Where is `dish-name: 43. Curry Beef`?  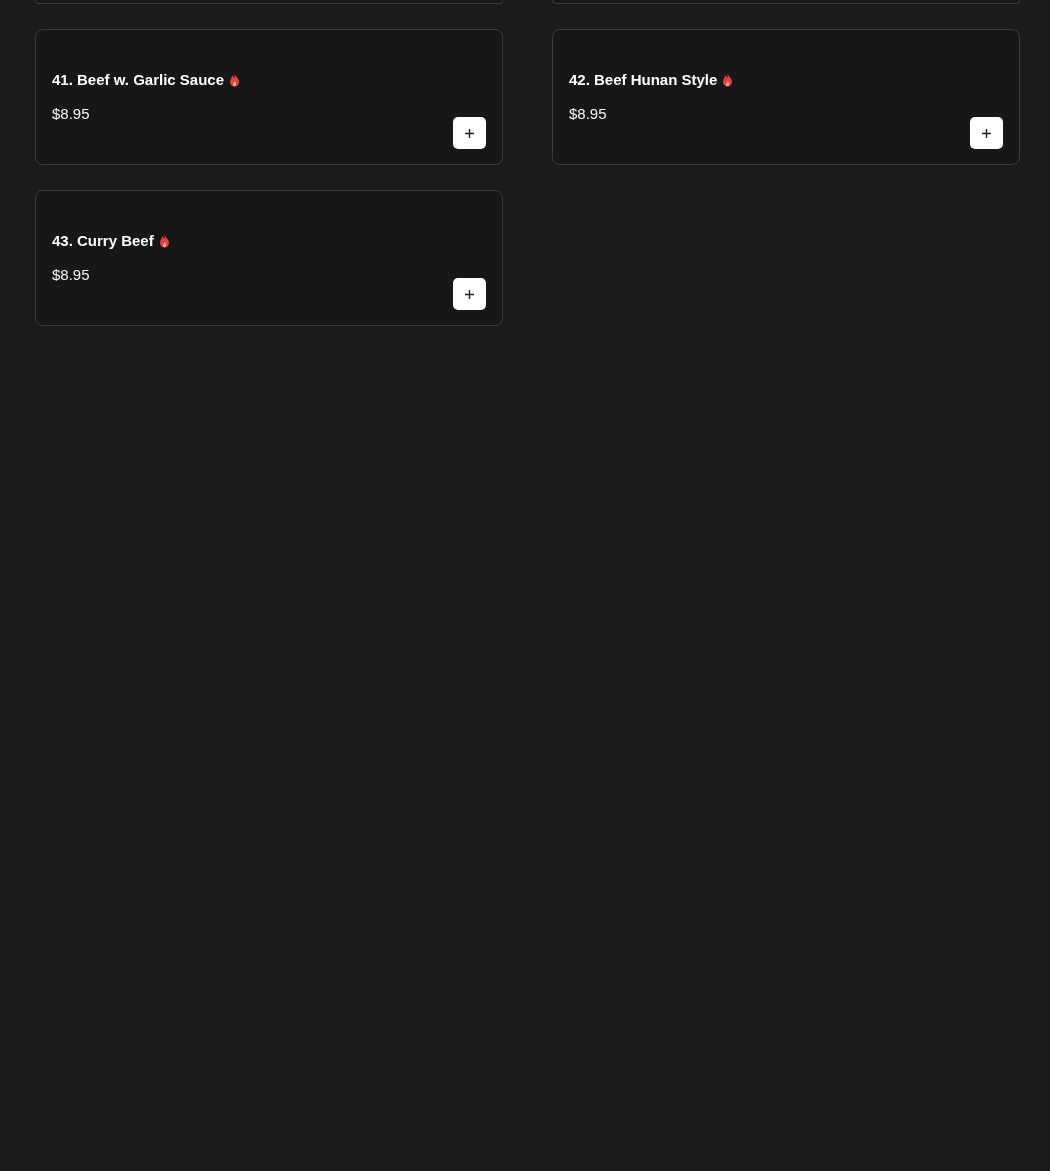
dish-name: 43. Curry Beef is located at coordinates (103, 241).